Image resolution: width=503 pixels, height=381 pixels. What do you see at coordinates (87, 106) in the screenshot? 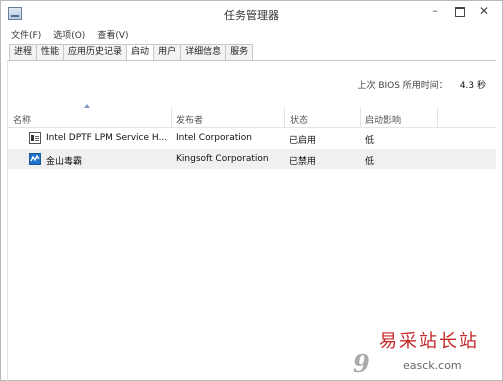
I see `sort-ascending-icon` at bounding box center [87, 106].